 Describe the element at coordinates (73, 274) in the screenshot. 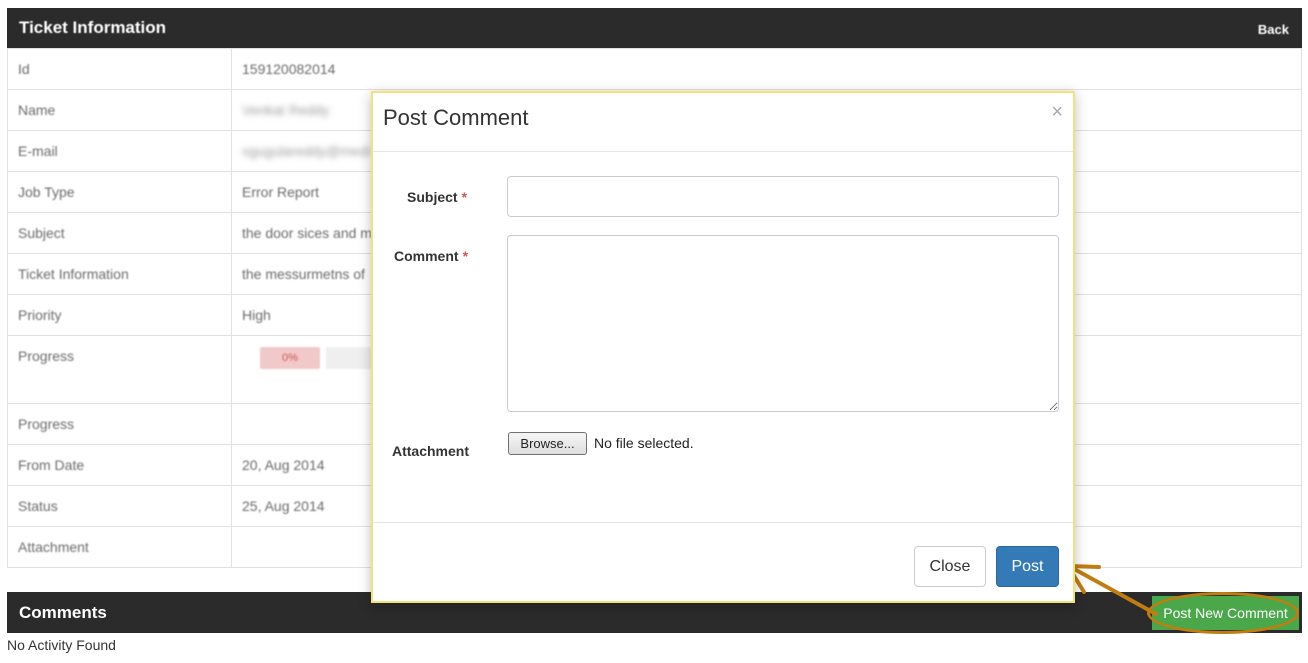

I see `row-key: Ticket Information` at that location.